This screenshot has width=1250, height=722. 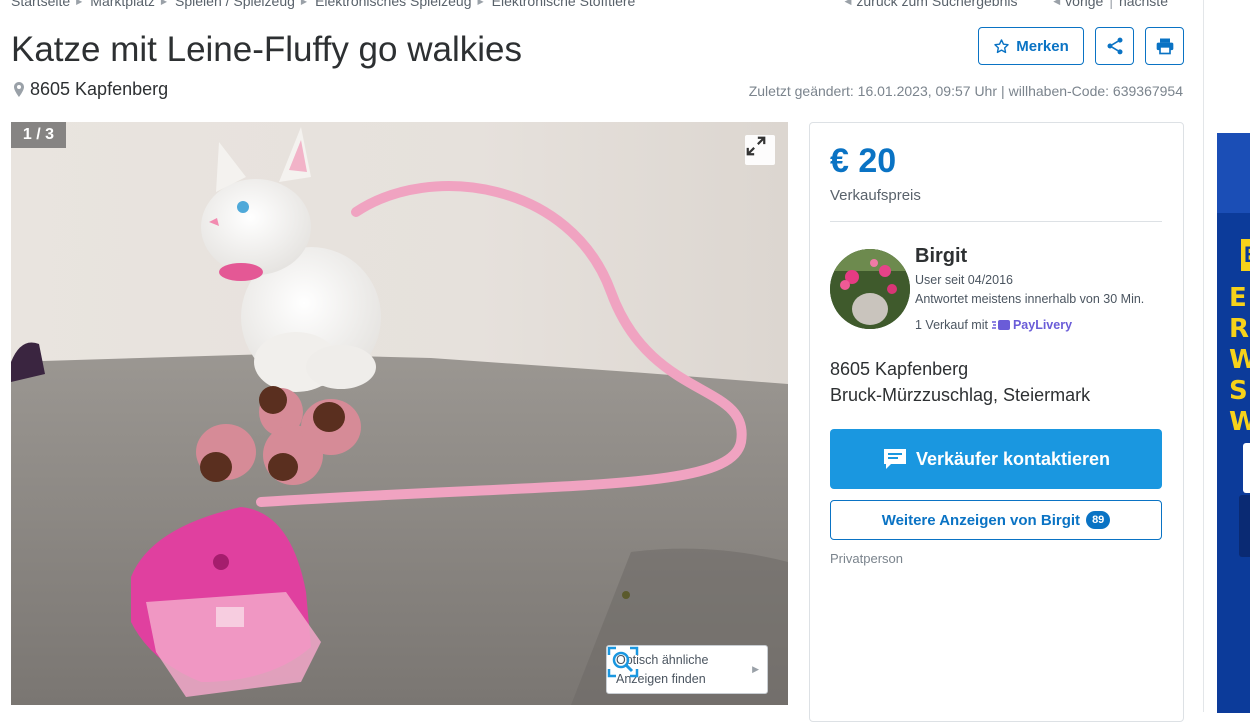 What do you see at coordinates (687, 669) in the screenshot?
I see `visual-search-button: Optisch ähnliche Anzeigen finden ▶` at bounding box center [687, 669].